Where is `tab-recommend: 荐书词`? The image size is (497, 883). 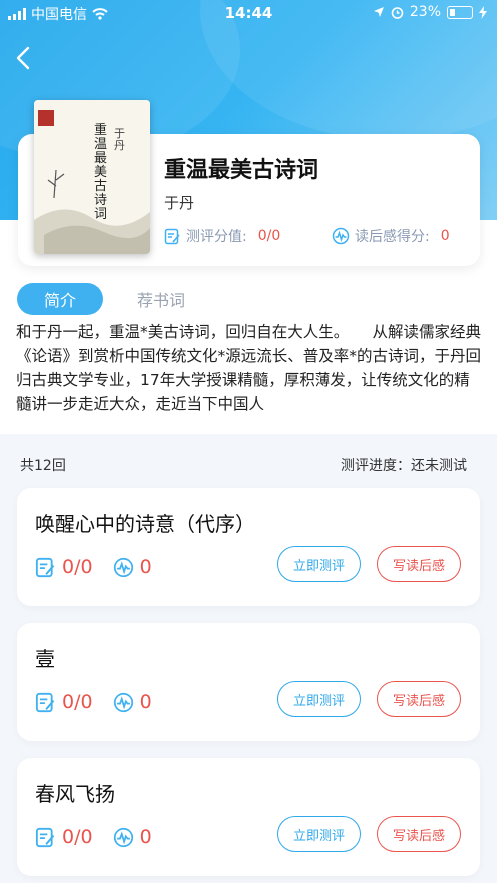
tab-recommend: 荐书词 is located at coordinates (161, 299).